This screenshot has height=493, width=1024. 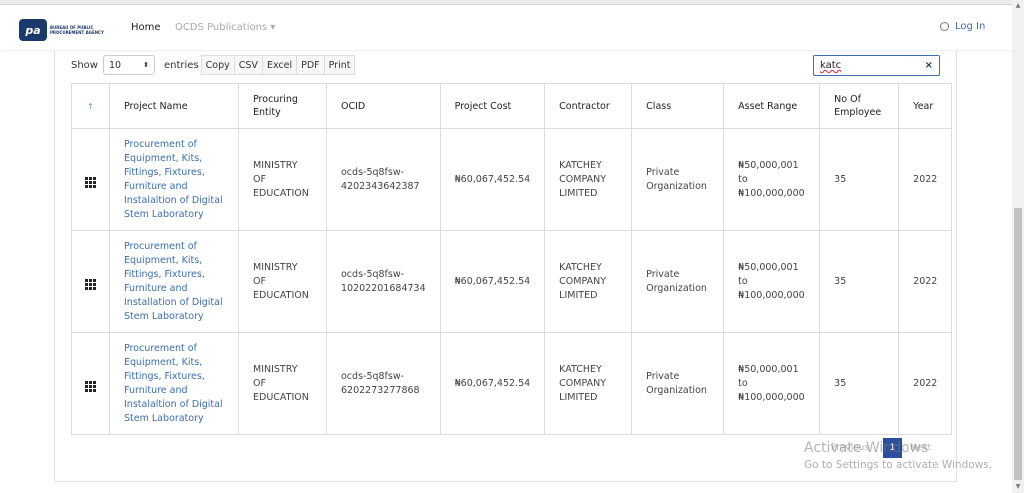 I want to click on export-buttons: Copy CSV Excel PDF Print, so click(x=278, y=65).